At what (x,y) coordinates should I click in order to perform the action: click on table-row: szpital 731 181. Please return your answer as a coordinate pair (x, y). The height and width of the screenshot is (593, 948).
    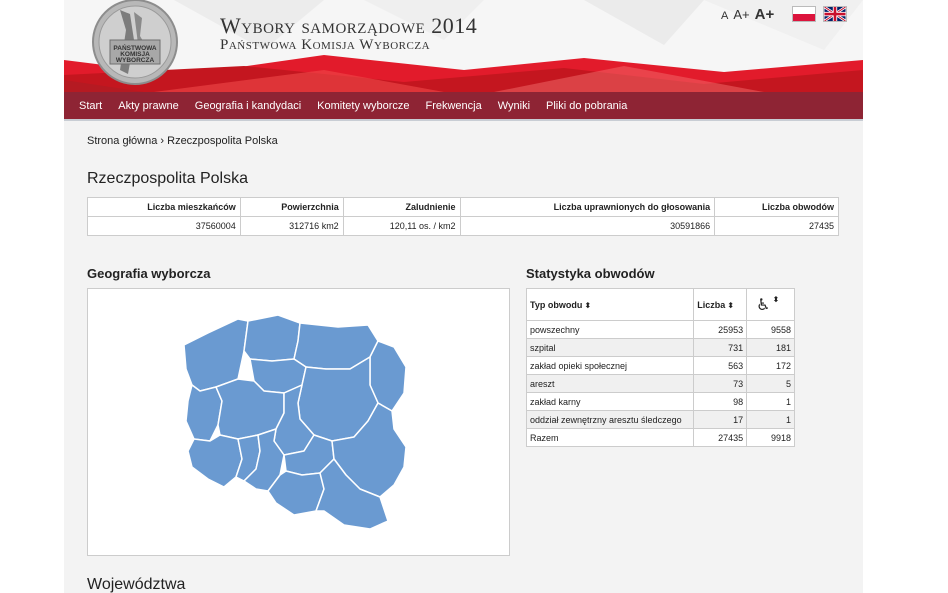
    Looking at the image, I should click on (660, 347).